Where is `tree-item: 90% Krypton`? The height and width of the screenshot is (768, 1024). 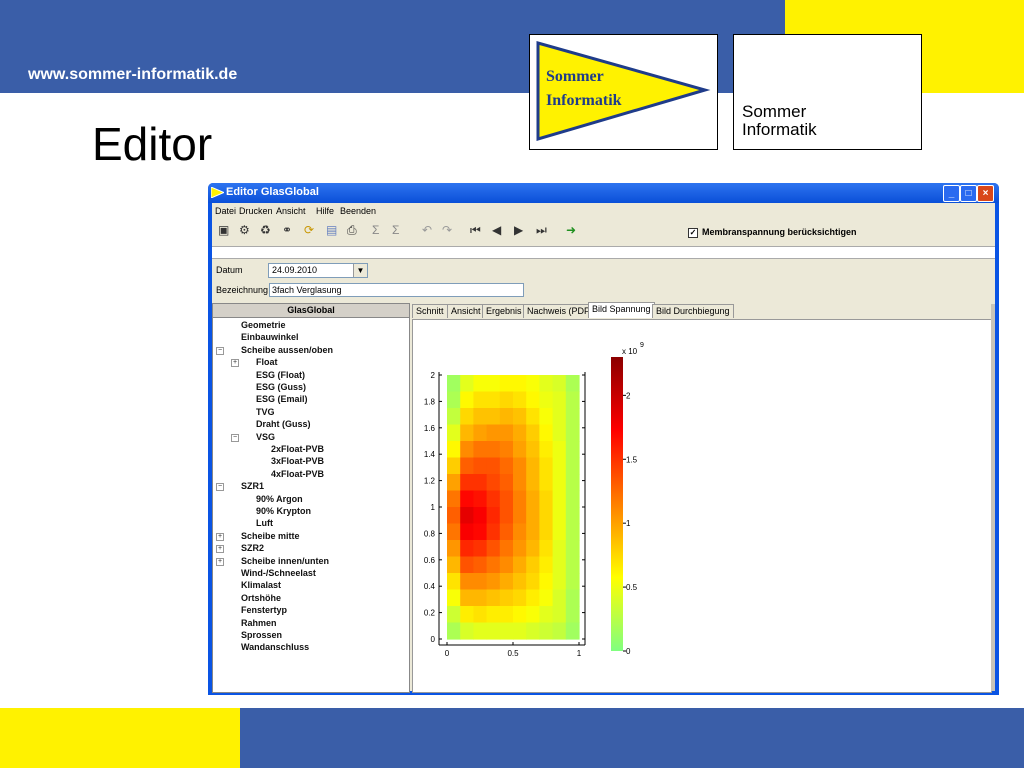 tree-item: 90% Krypton is located at coordinates (283, 511).